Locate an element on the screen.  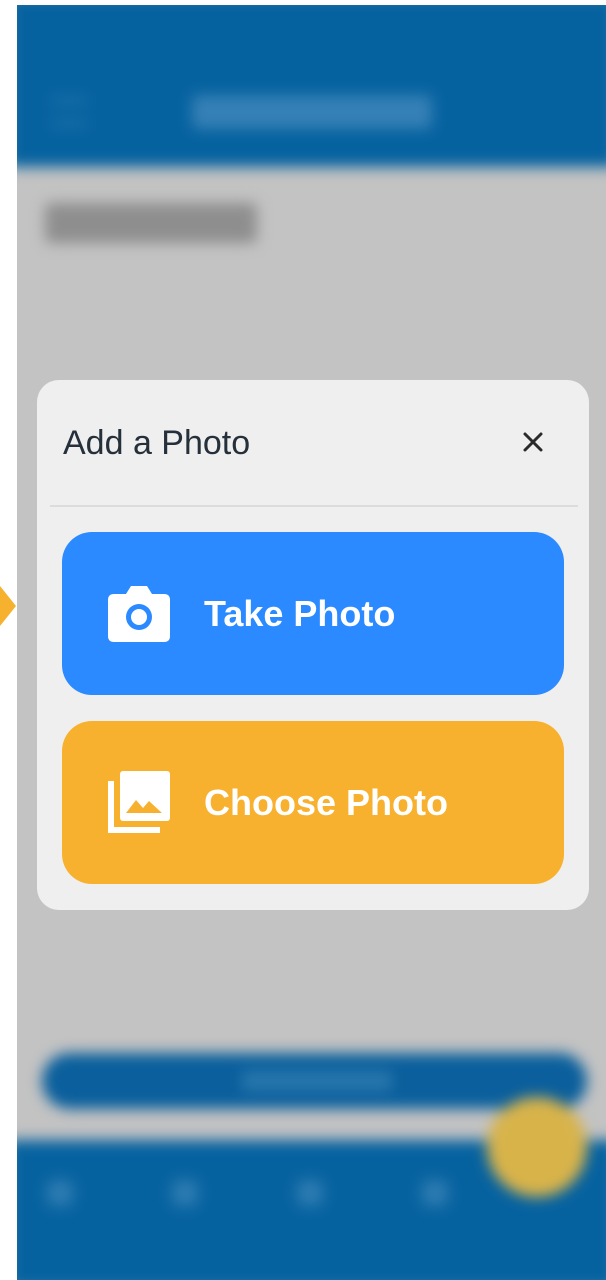
edge-arrow-marker is located at coordinates (8, 606).